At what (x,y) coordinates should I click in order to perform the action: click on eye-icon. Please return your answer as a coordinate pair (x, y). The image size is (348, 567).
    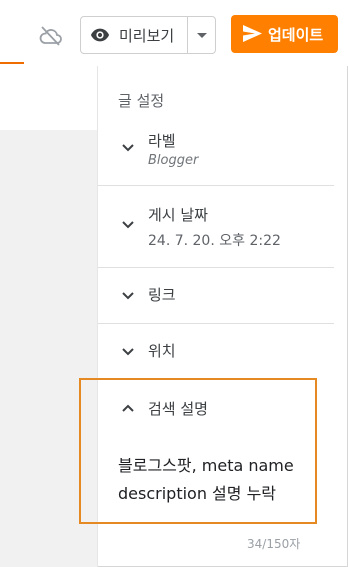
    Looking at the image, I should click on (100, 35).